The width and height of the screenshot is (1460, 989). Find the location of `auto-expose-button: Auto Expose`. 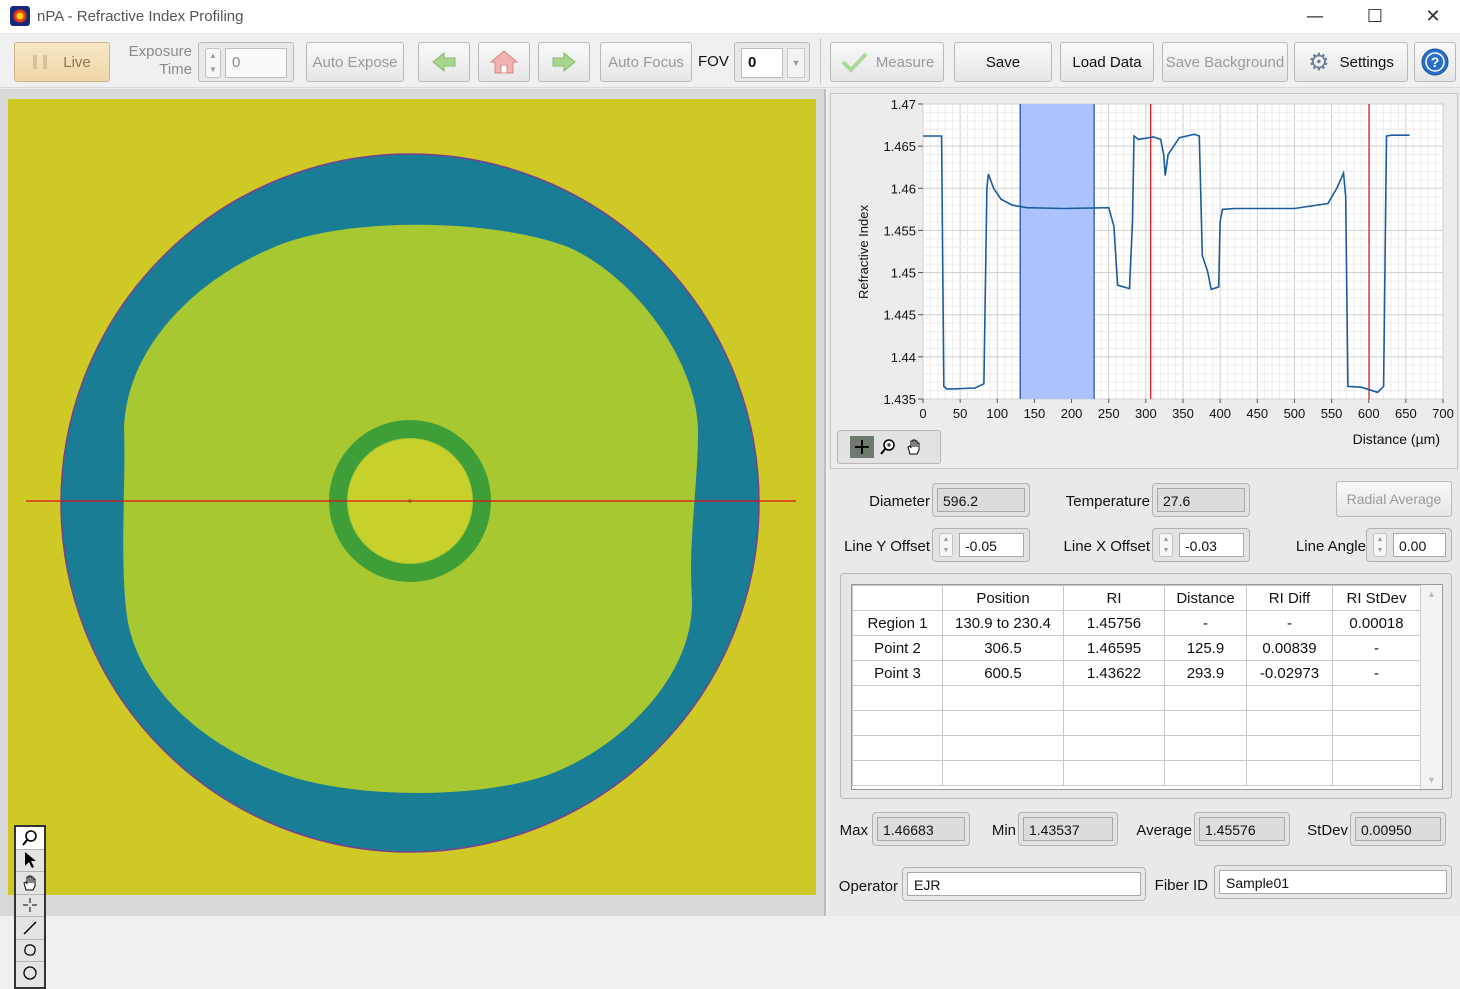

auto-expose-button: Auto Expose is located at coordinates (355, 62).